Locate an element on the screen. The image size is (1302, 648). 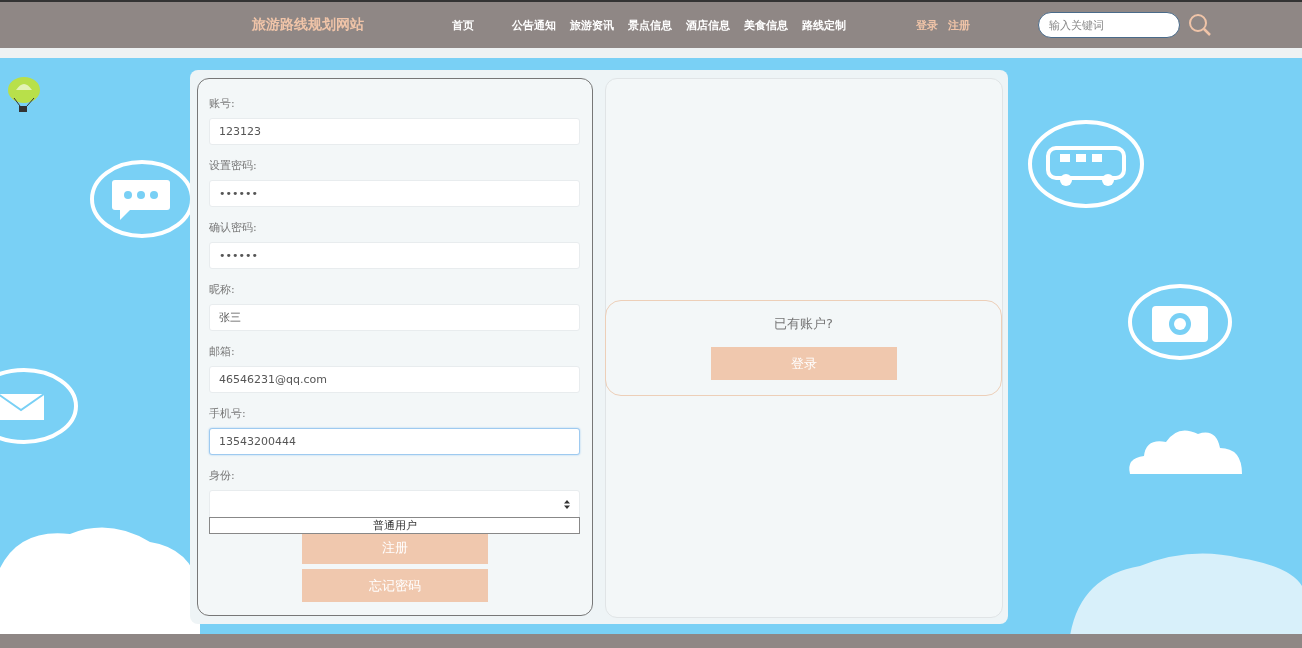
nav-link: 首页 is located at coordinates (463, 25).